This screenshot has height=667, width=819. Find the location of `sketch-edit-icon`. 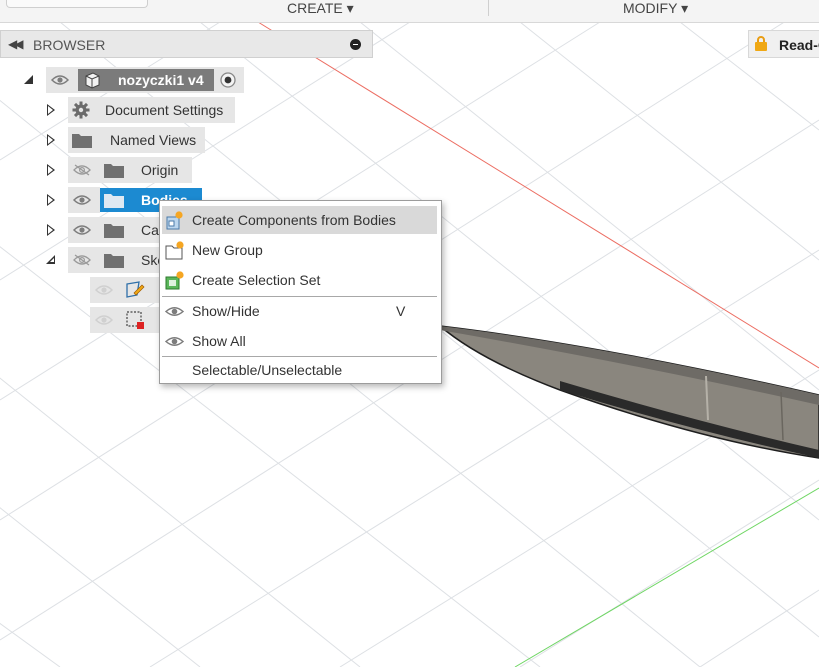

sketch-edit-icon is located at coordinates (135, 289).